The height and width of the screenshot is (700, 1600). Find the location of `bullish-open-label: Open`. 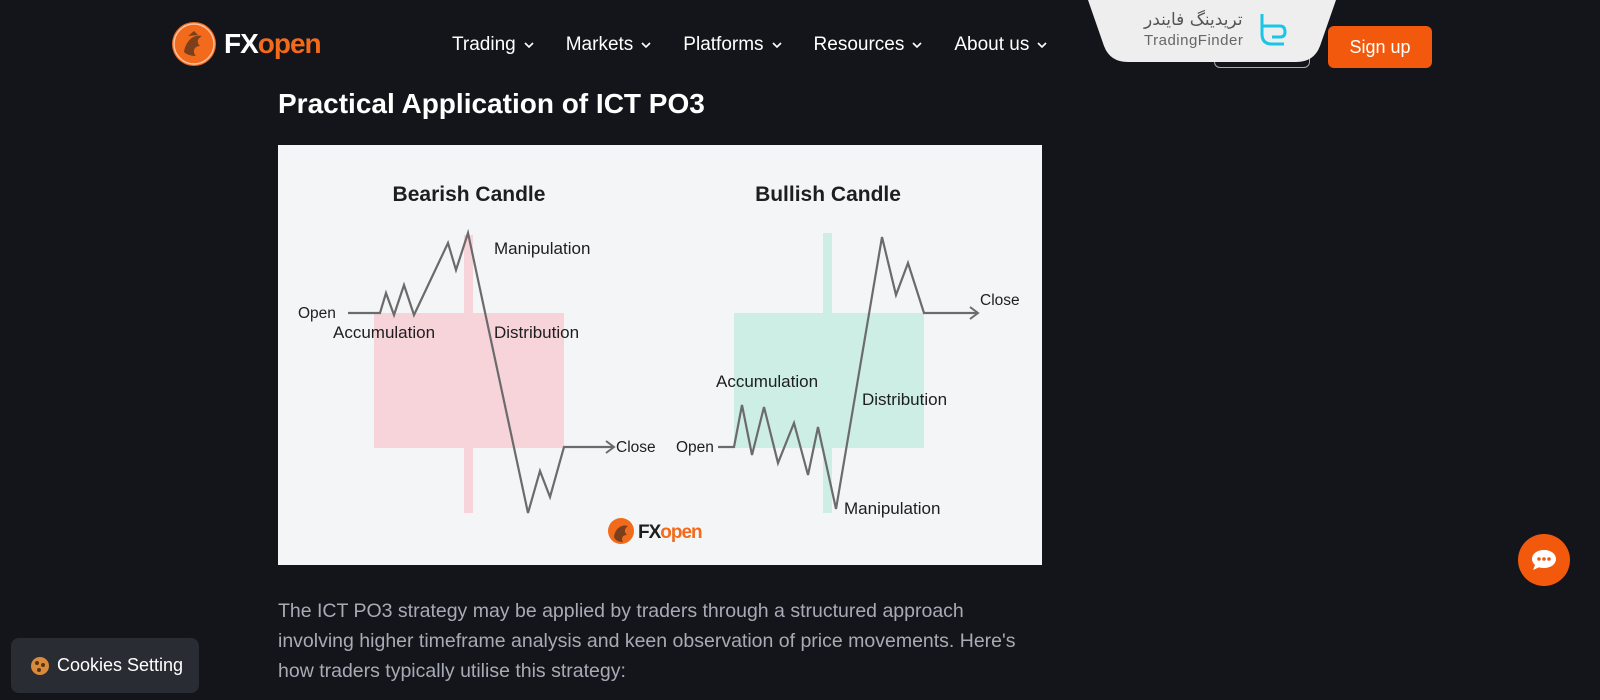

bullish-open-label: Open is located at coordinates (695, 447).